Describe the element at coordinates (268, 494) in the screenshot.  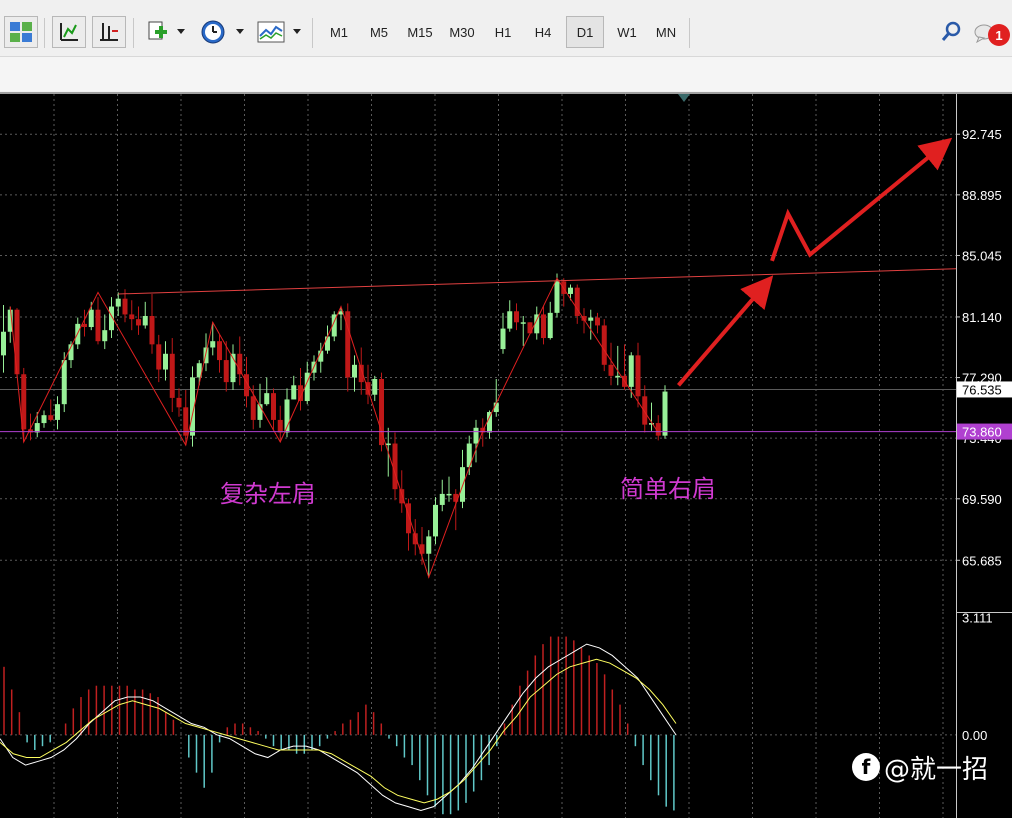
I see `annotation-left-shoulder: 复杂左肩` at that location.